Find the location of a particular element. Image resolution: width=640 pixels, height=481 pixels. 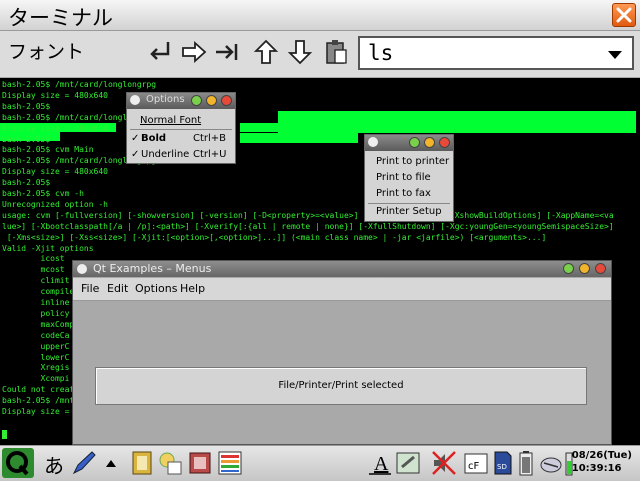

arrow-up-icon is located at coordinates (266, 52).